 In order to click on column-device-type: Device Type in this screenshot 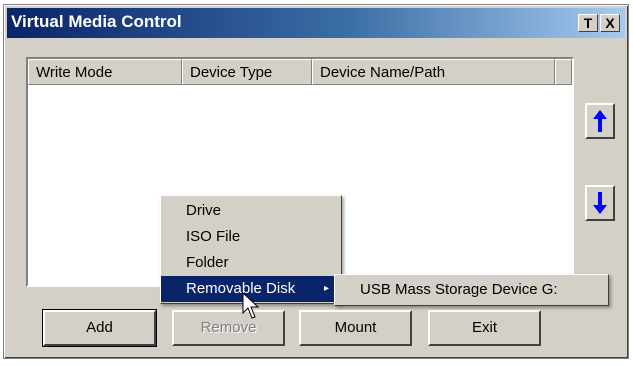, I will do `click(247, 72)`.